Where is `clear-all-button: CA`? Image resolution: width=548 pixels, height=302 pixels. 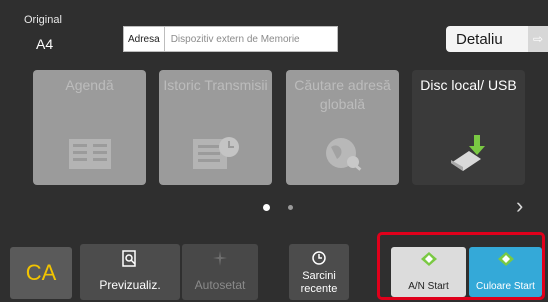
clear-all-button: CA is located at coordinates (41, 273).